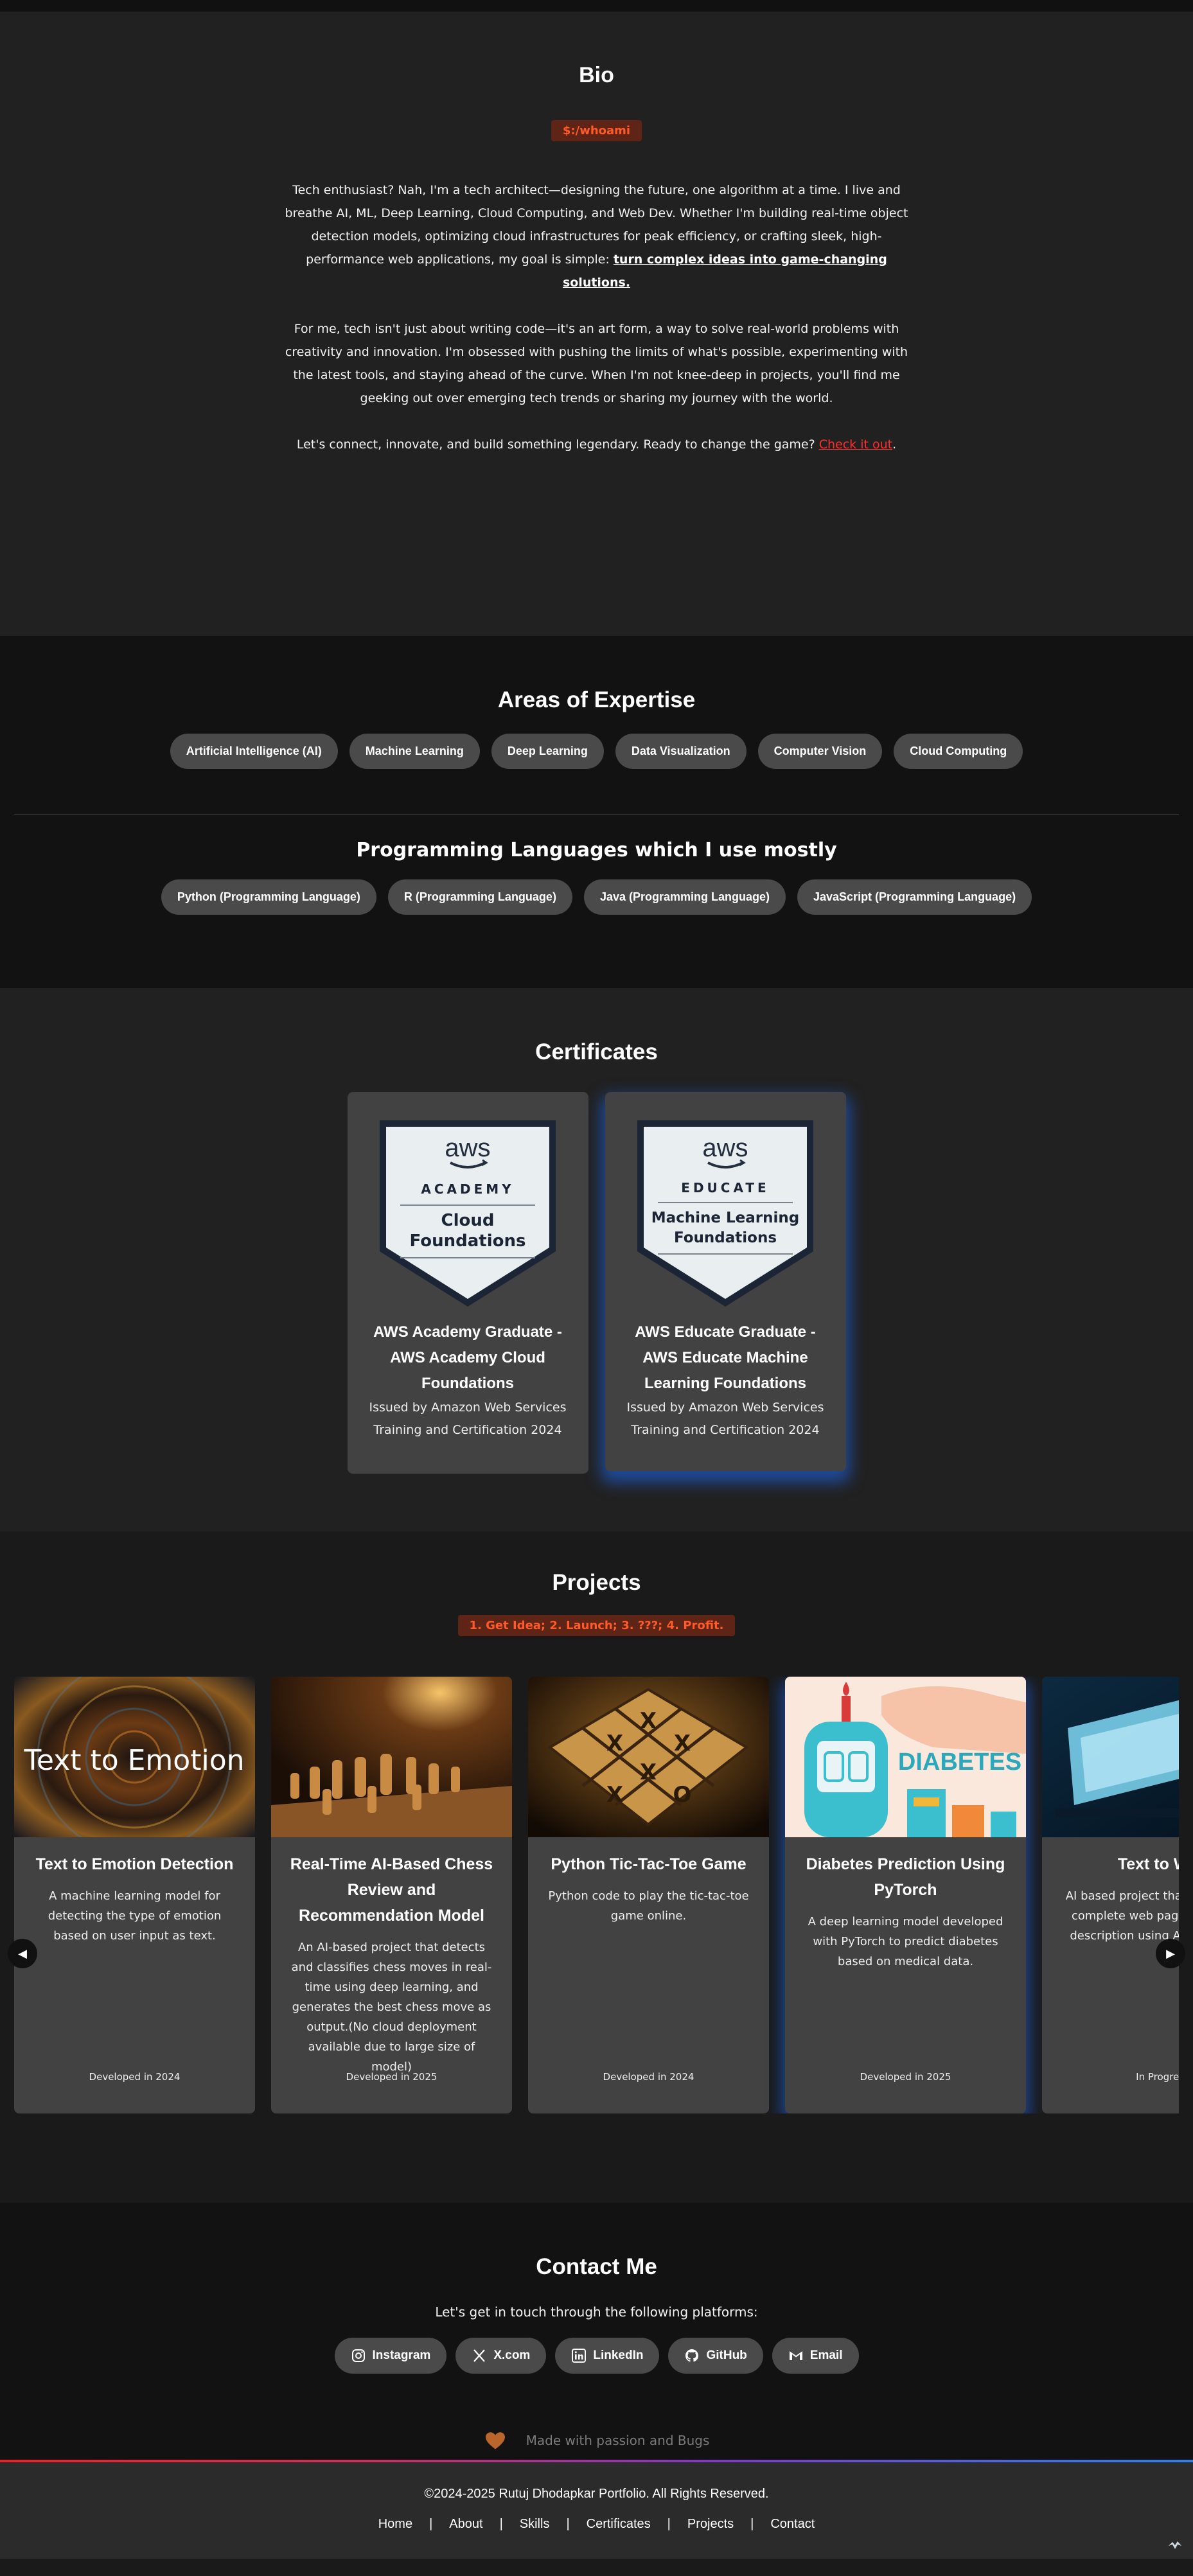 This screenshot has height=2576, width=1193. What do you see at coordinates (467, 1148) in the screenshot?
I see `svg-text: aws` at bounding box center [467, 1148].